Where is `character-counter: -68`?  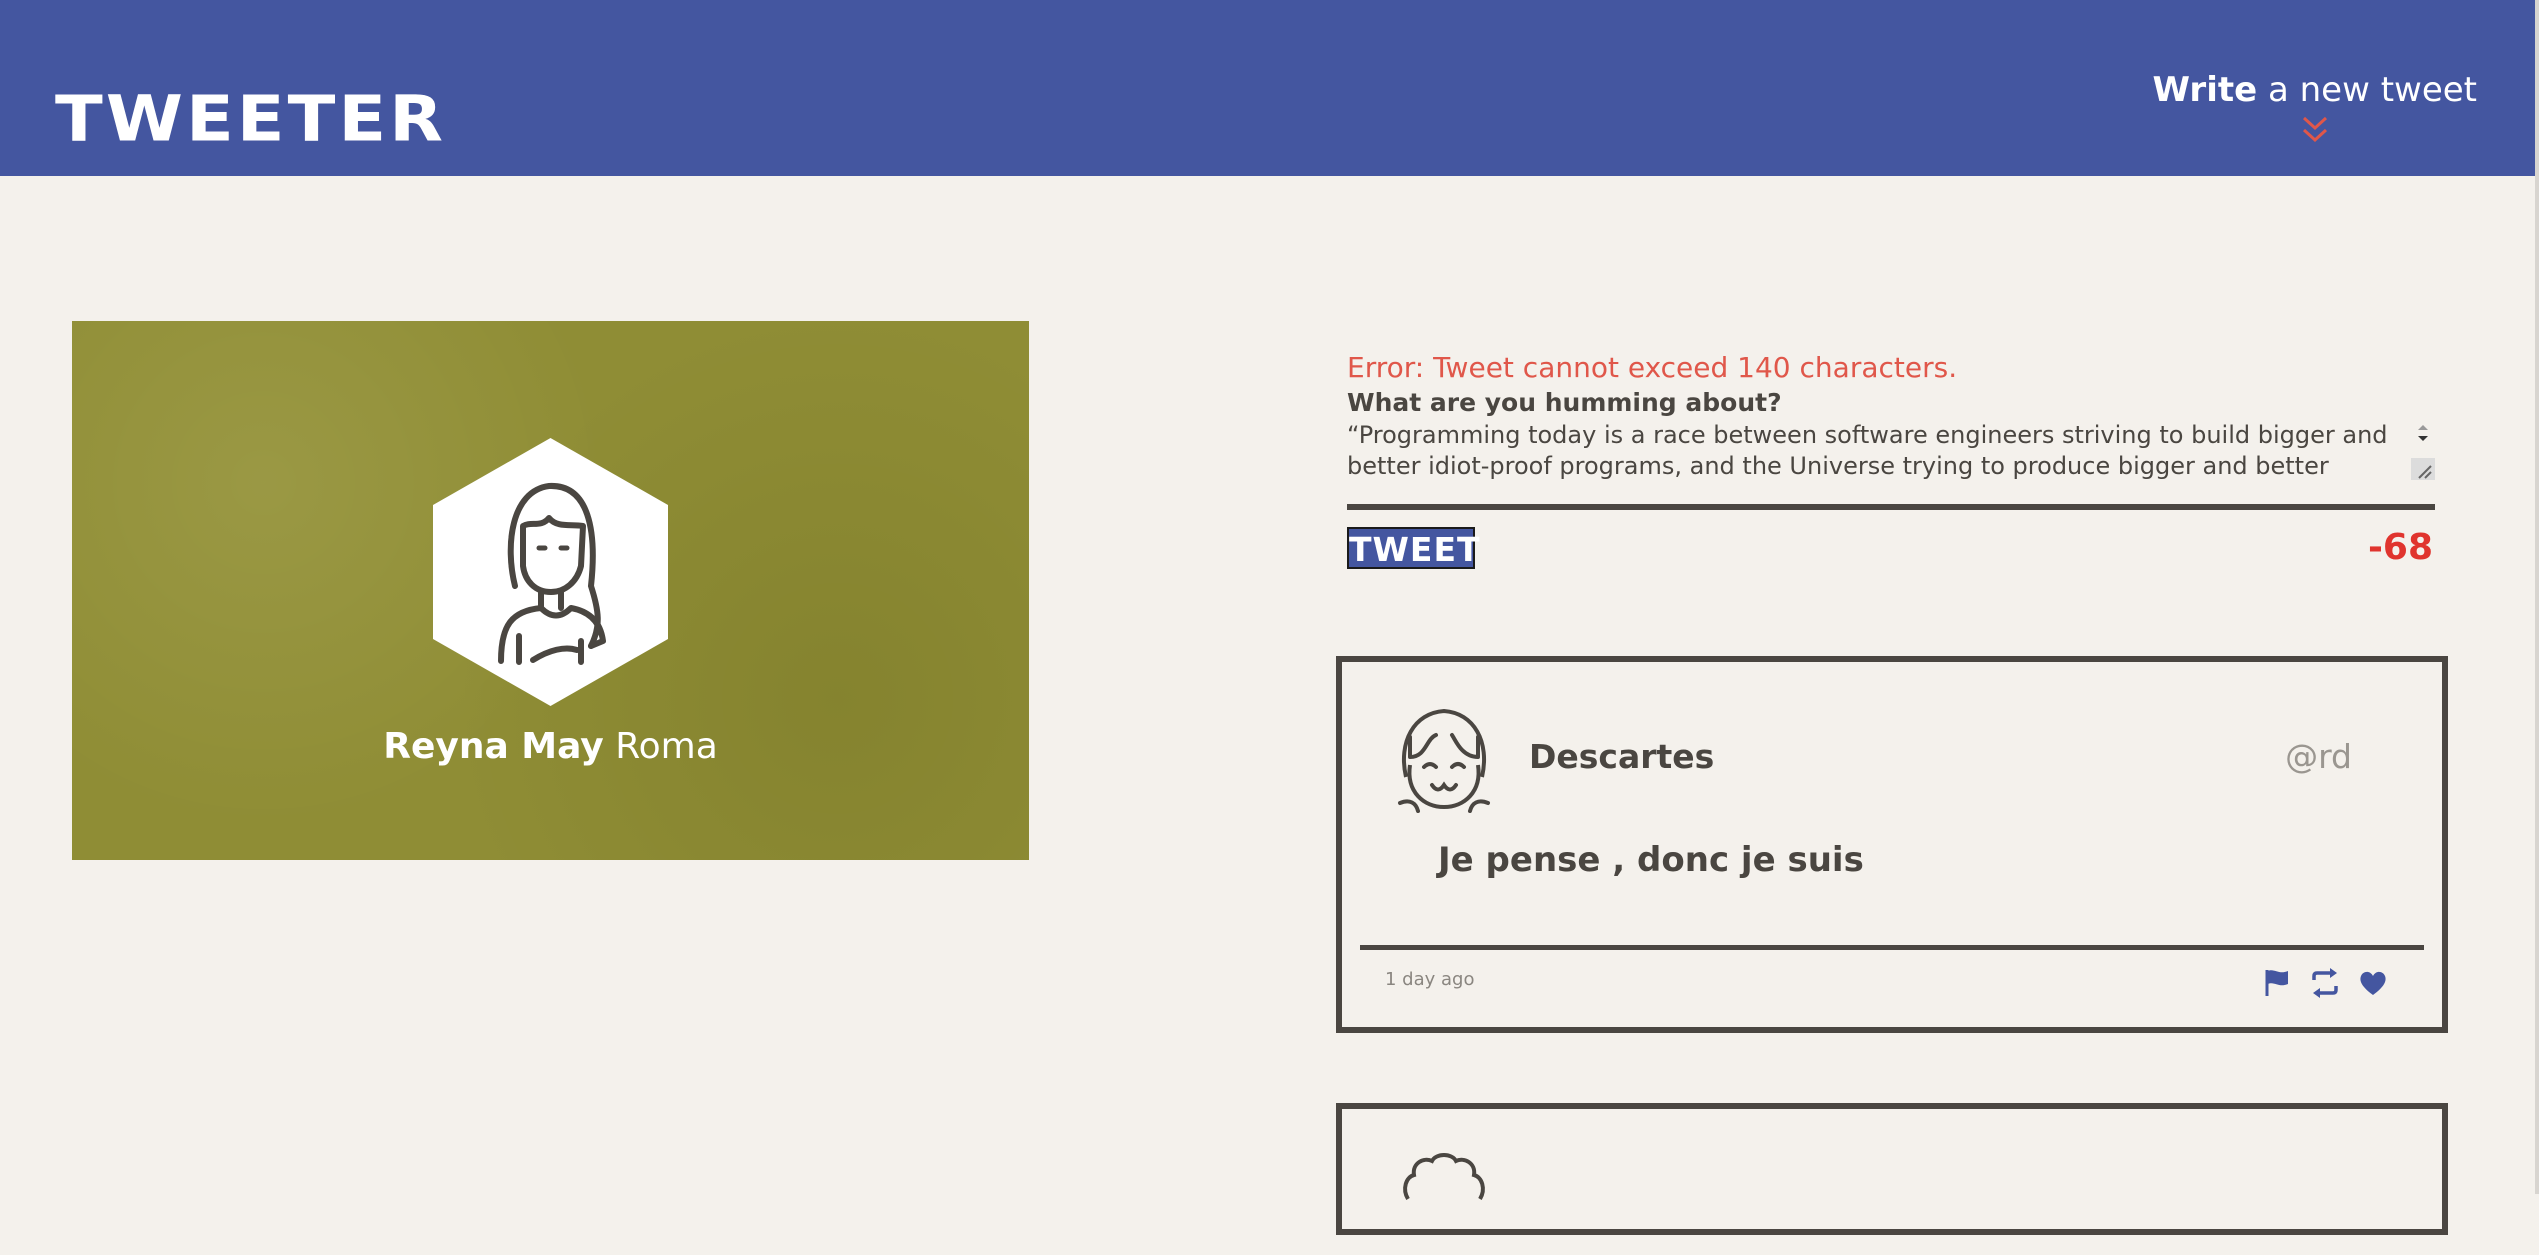
character-counter: -68 is located at coordinates (2400, 547).